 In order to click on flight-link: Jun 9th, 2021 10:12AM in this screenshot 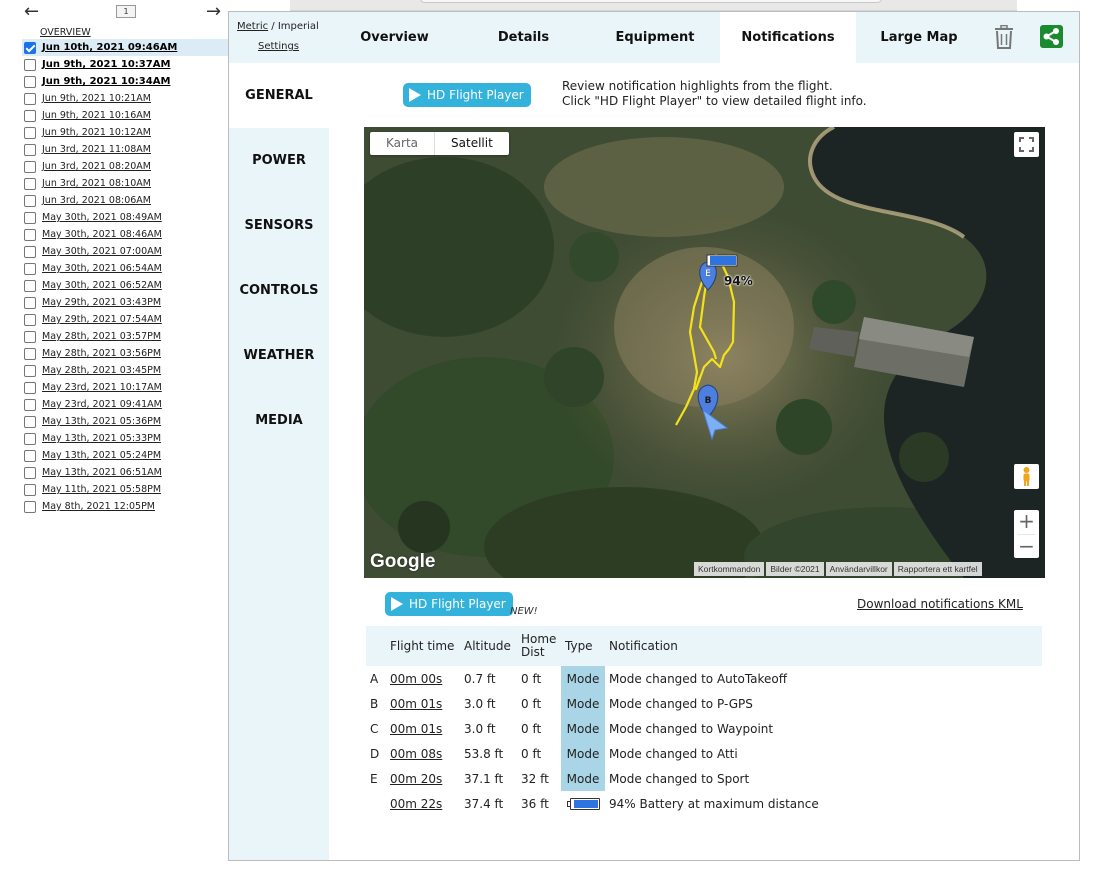, I will do `click(96, 132)`.